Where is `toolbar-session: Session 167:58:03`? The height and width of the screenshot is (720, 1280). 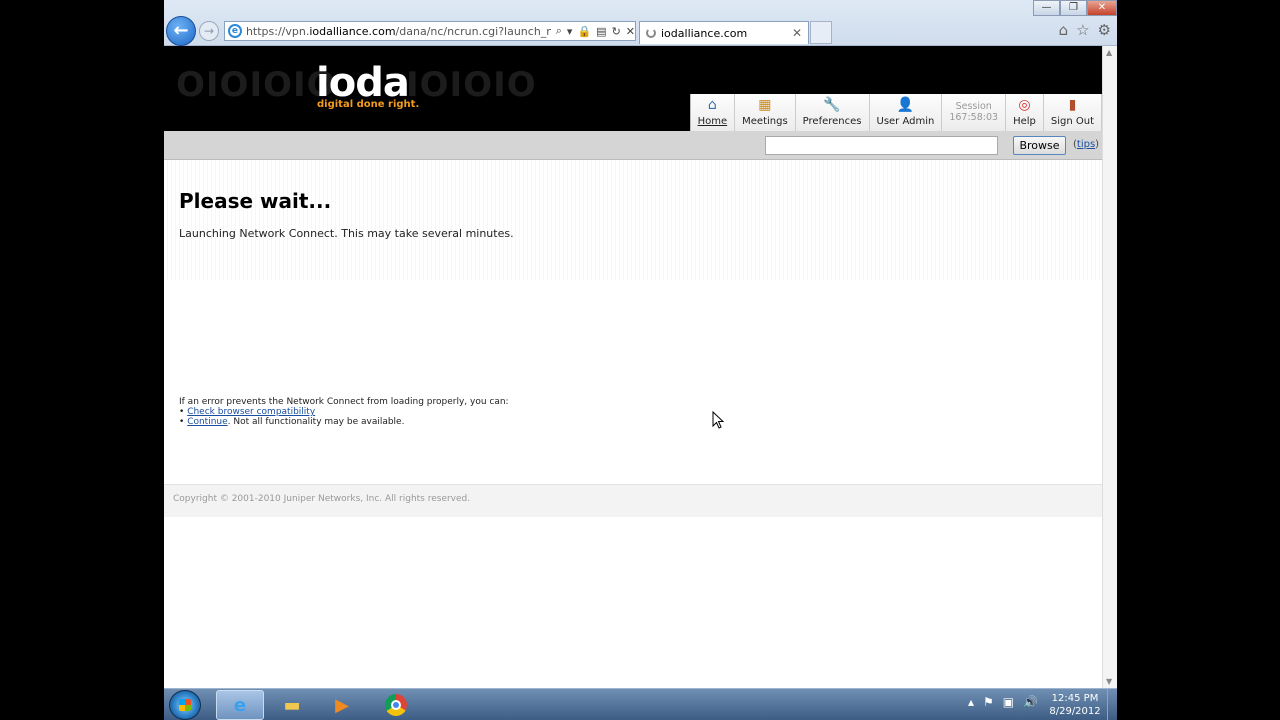
toolbar-session: Session 167:58:03 is located at coordinates (974, 112).